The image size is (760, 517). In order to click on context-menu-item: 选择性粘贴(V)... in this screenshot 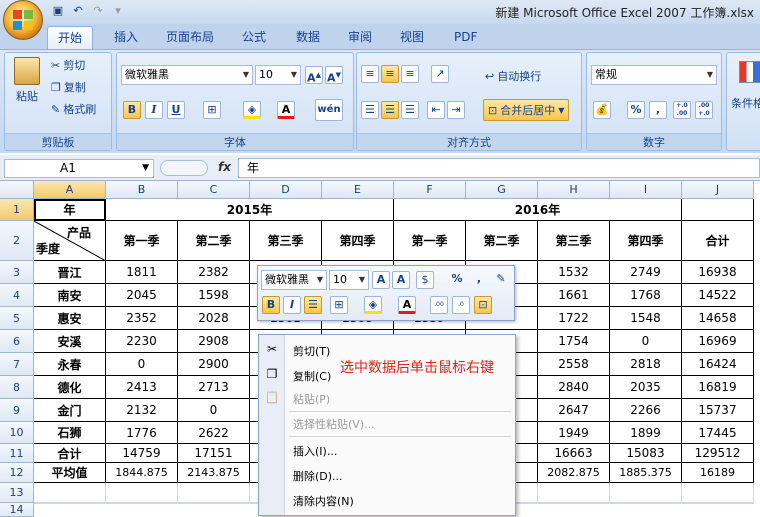, I will do `click(334, 424)`.